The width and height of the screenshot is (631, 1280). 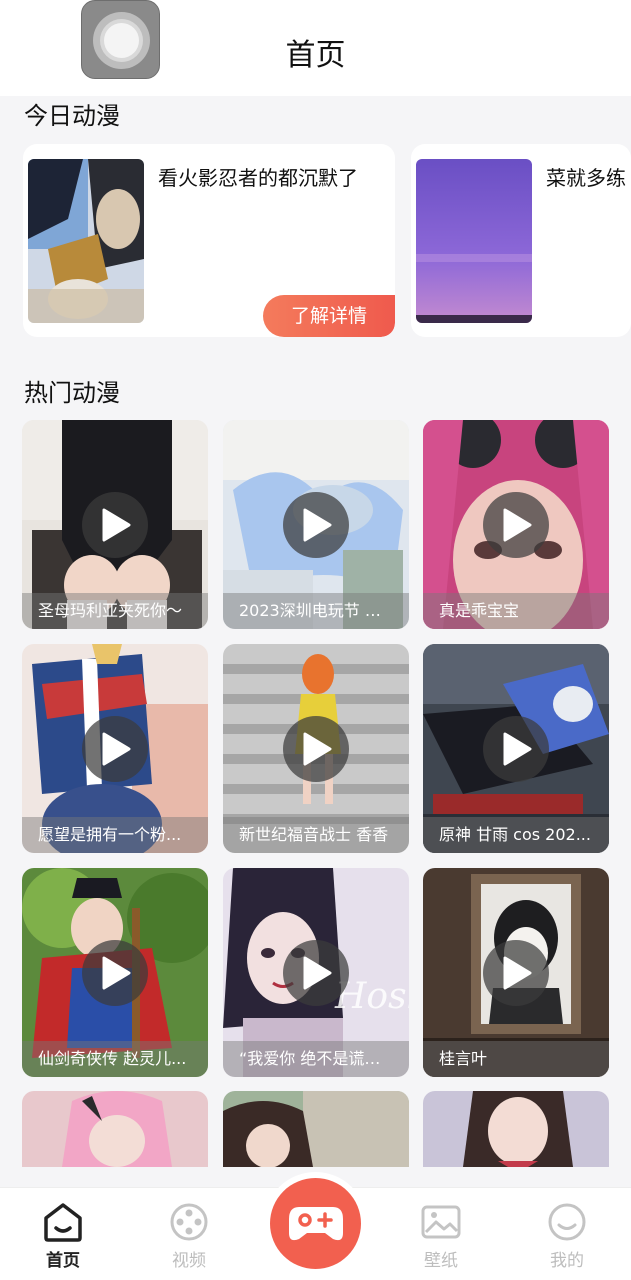 What do you see at coordinates (516, 1059) in the screenshot?
I see `video-caption: 桂言叶` at bounding box center [516, 1059].